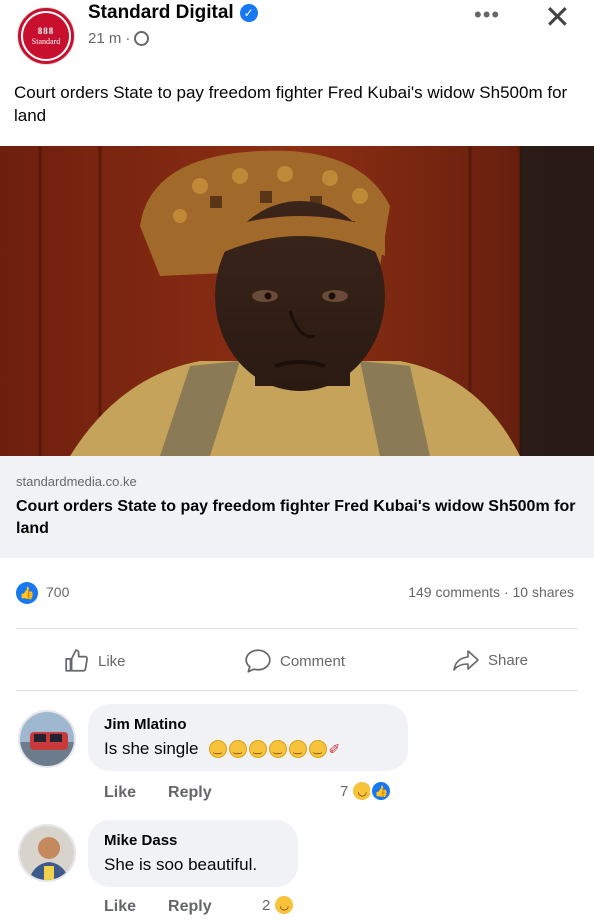  What do you see at coordinates (76, 481) in the screenshot?
I see `link-domain: standardmedia.co.ke` at bounding box center [76, 481].